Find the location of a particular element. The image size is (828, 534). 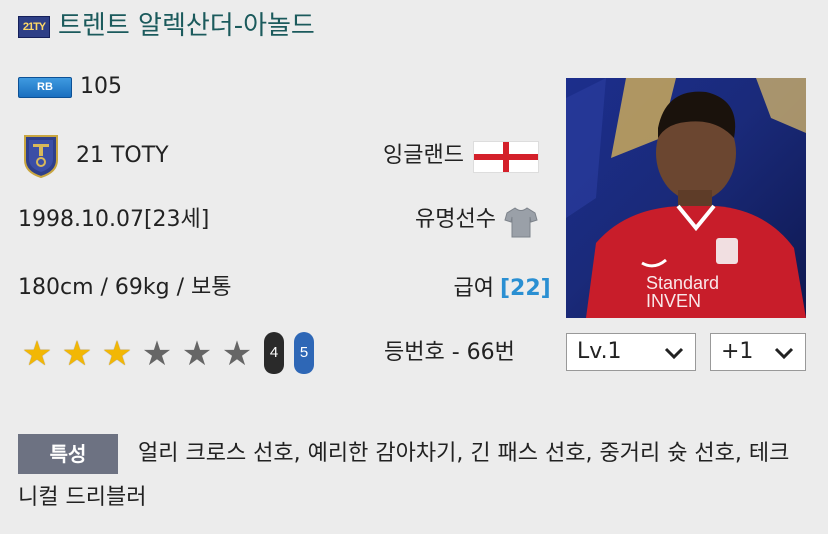

upgrade-select: +1 is located at coordinates (758, 352).